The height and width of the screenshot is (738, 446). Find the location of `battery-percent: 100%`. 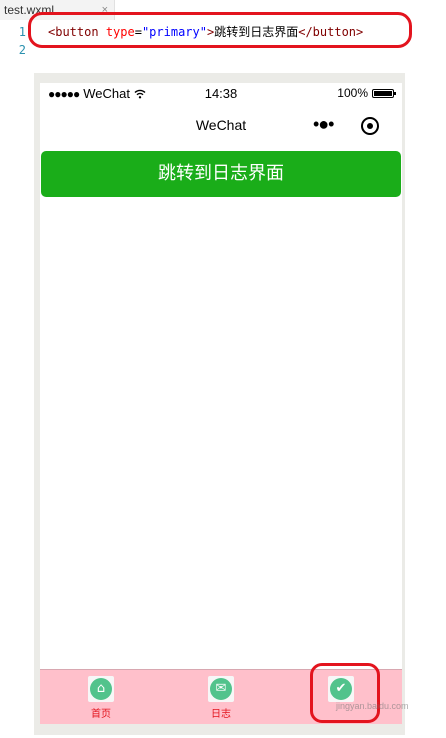

battery-percent: 100% is located at coordinates (352, 93).